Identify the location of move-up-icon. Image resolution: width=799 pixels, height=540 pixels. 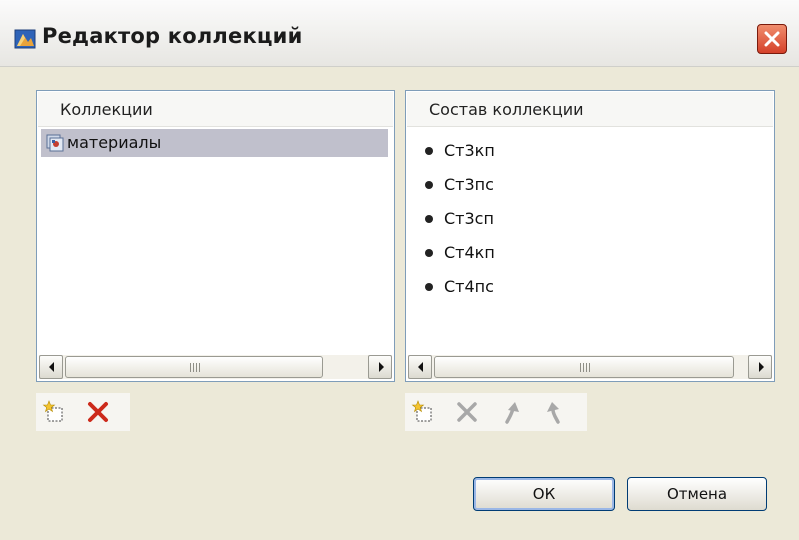
(512, 413).